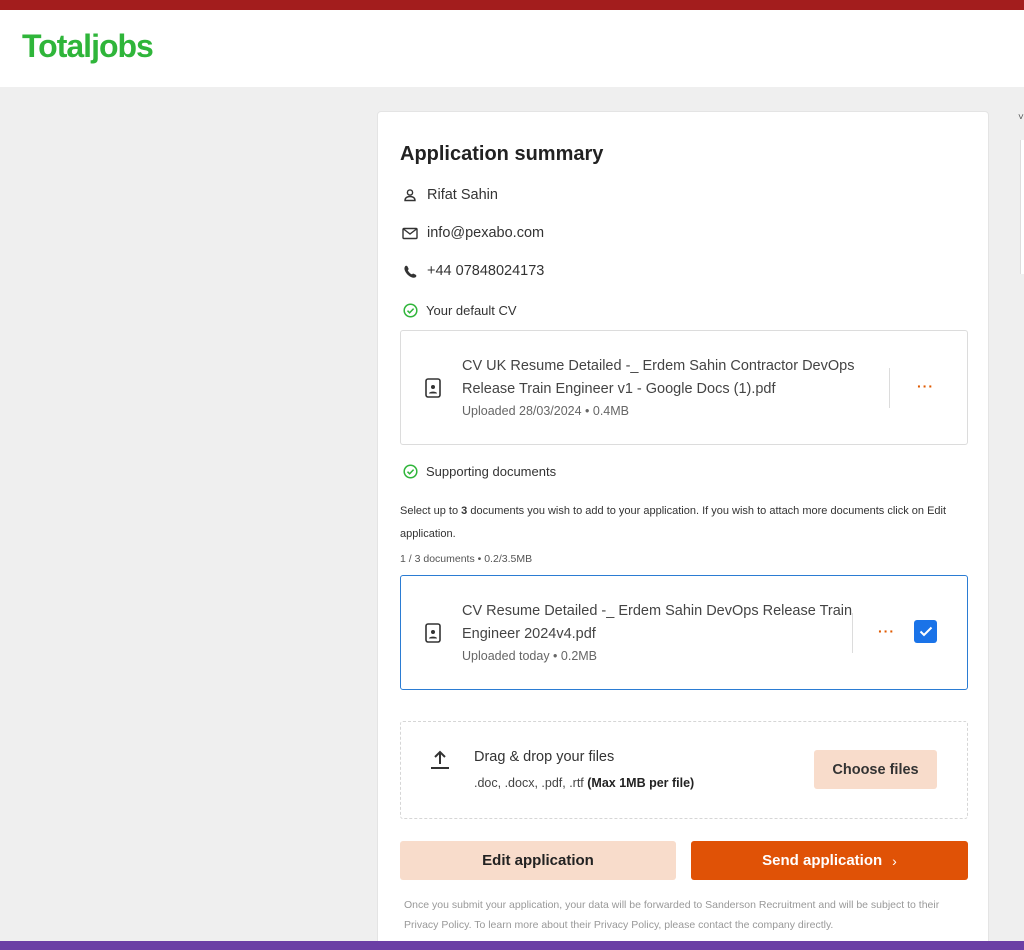 The width and height of the screenshot is (1024, 950). I want to click on default-cv-file-meta: Uploaded 28/03/2024 • 0.4MB, so click(545, 411).